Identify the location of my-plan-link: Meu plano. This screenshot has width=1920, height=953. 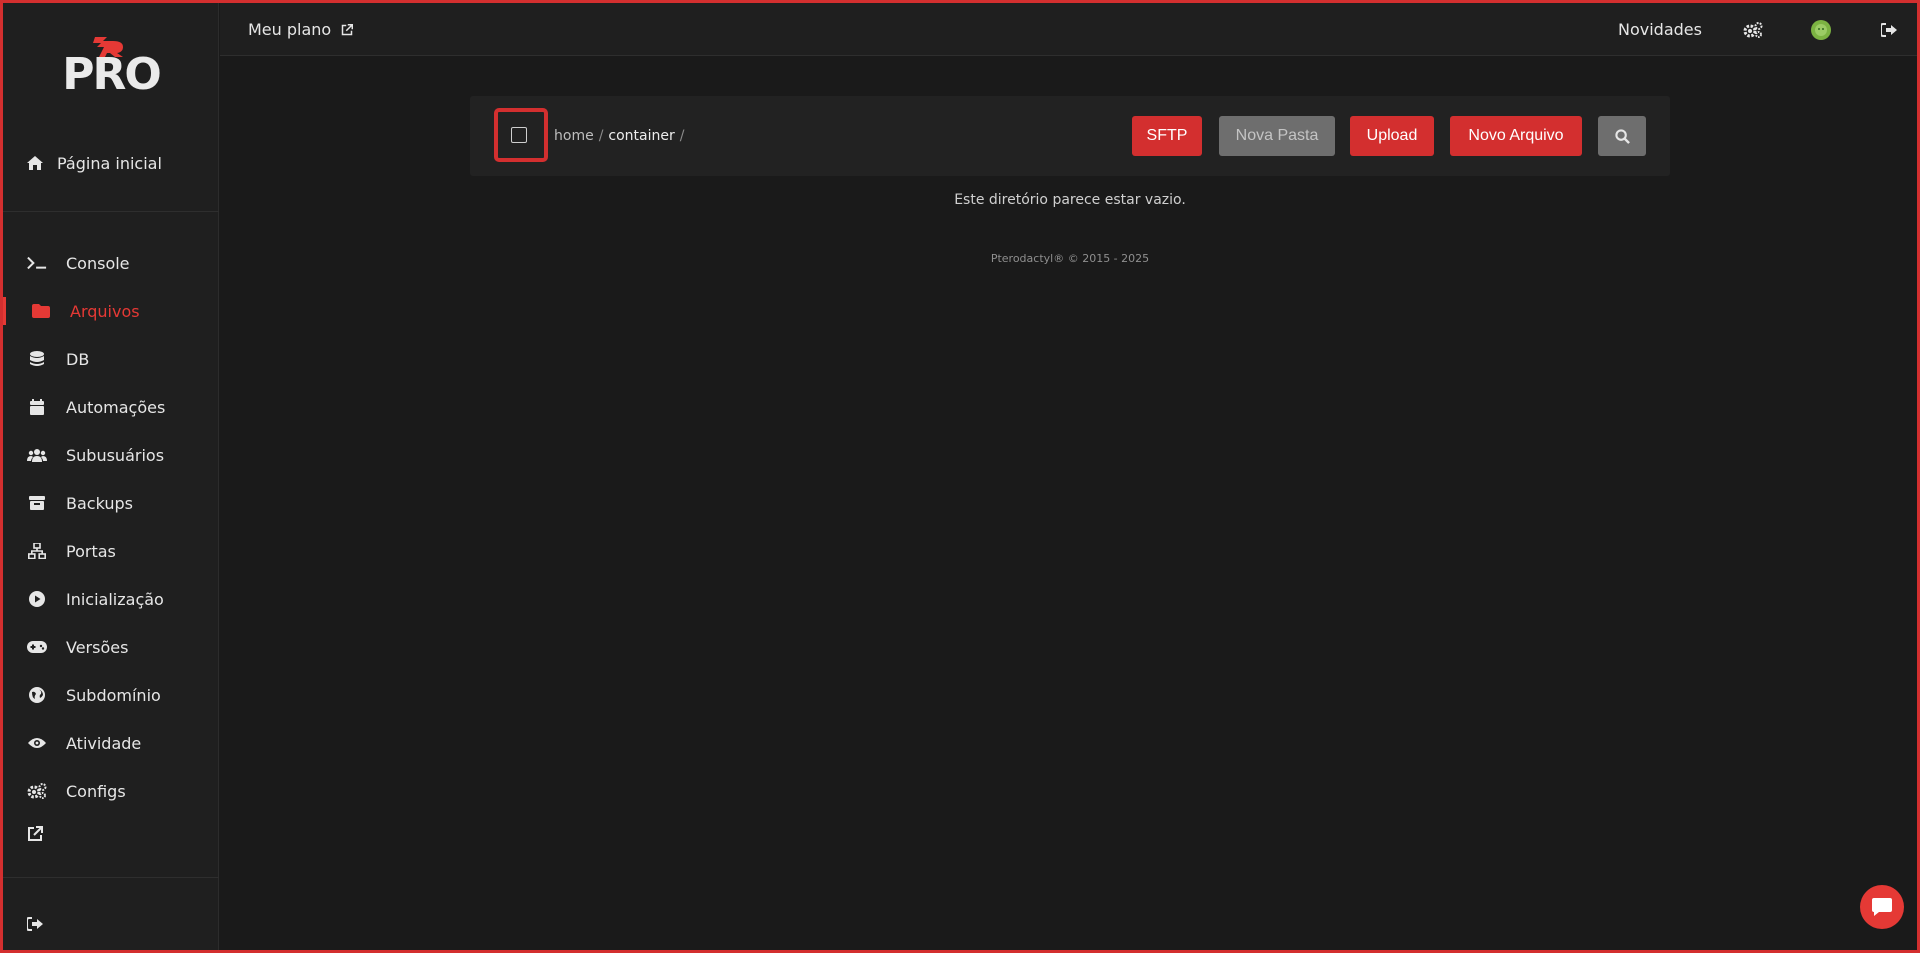
(301, 29).